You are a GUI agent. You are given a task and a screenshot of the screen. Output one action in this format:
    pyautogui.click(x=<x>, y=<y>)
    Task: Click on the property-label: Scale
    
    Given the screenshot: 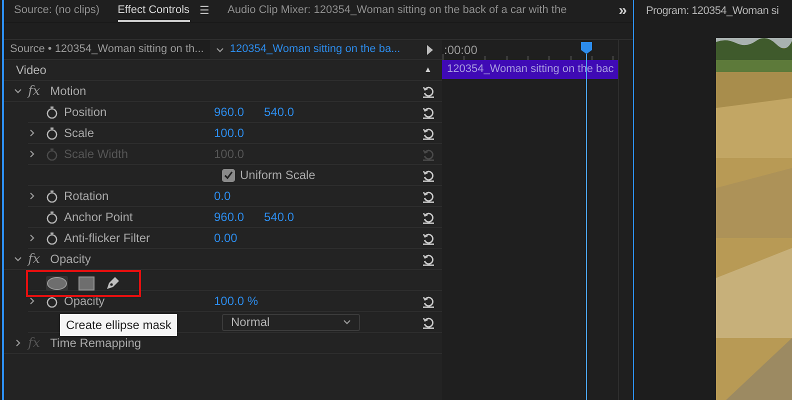 What is the action you would take?
    pyautogui.click(x=80, y=133)
    